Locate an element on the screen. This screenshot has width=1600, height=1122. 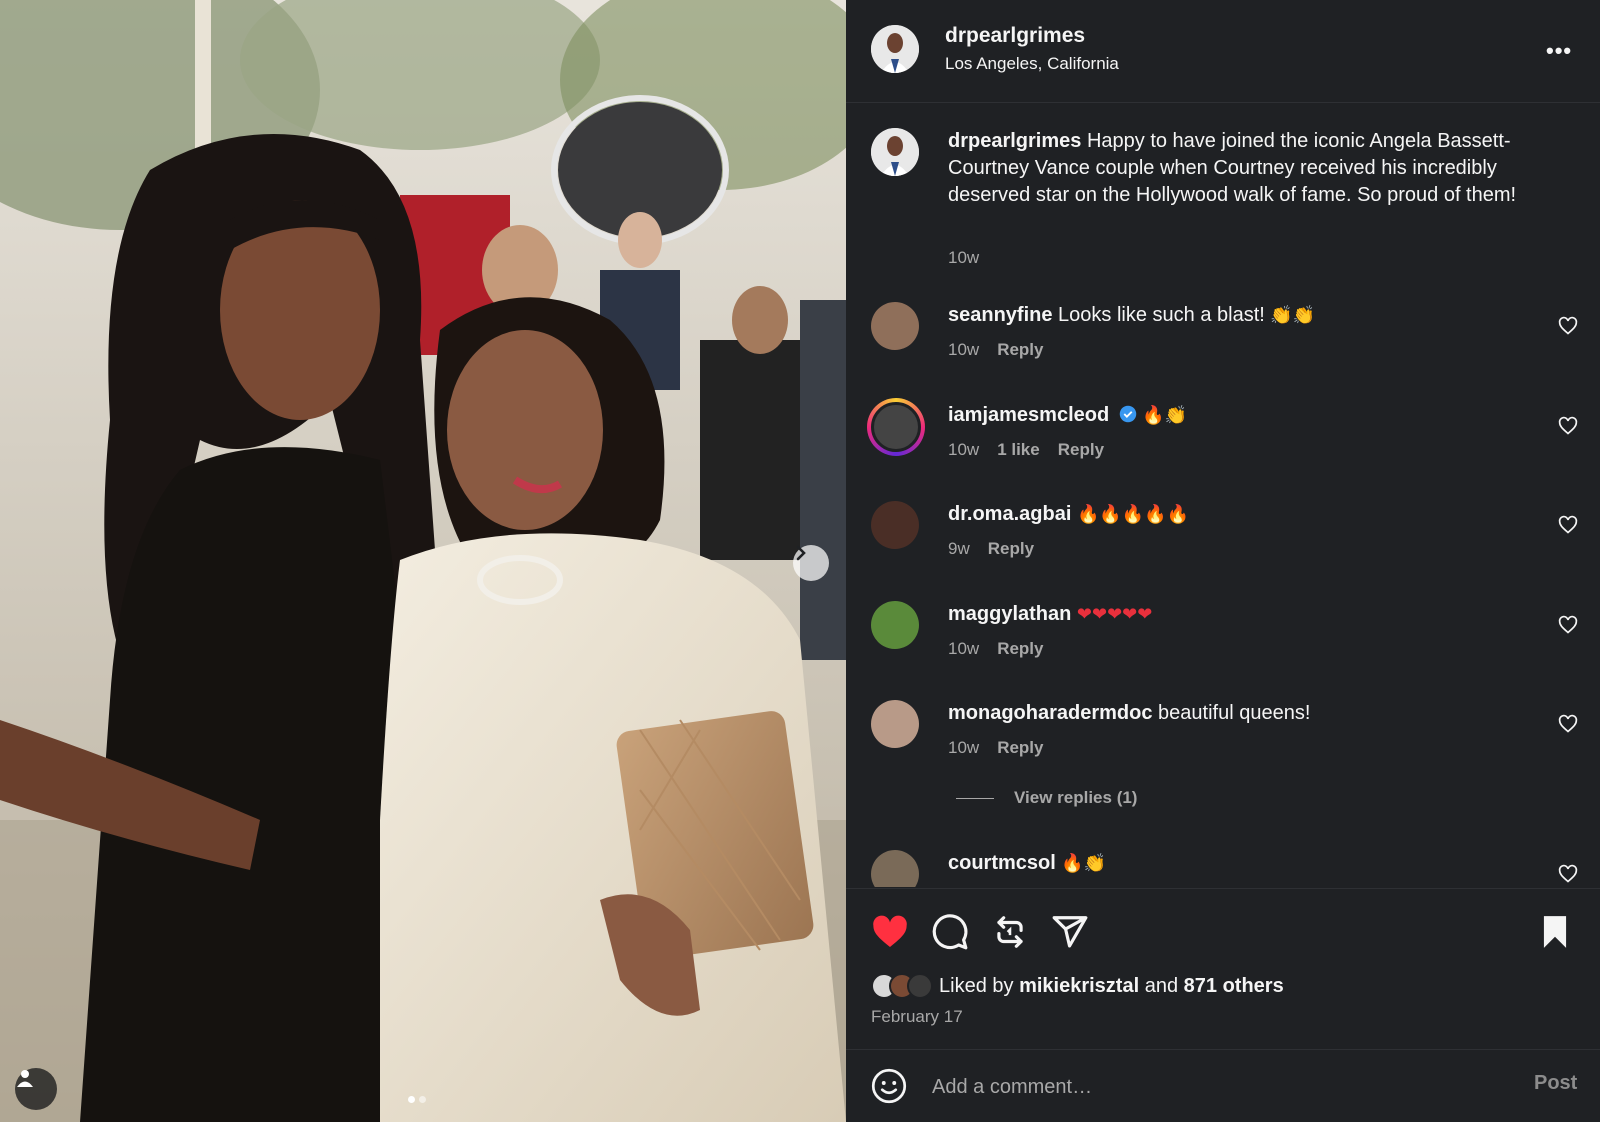
comment-emoji: ❤❤❤❤❤ is located at coordinates (1114, 614).